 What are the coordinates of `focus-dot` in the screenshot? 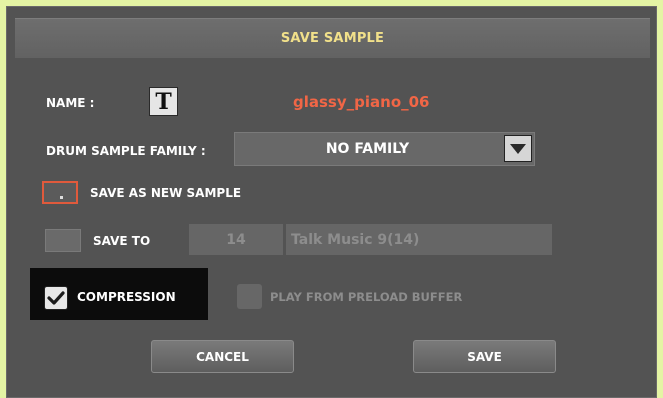 It's located at (61, 197).